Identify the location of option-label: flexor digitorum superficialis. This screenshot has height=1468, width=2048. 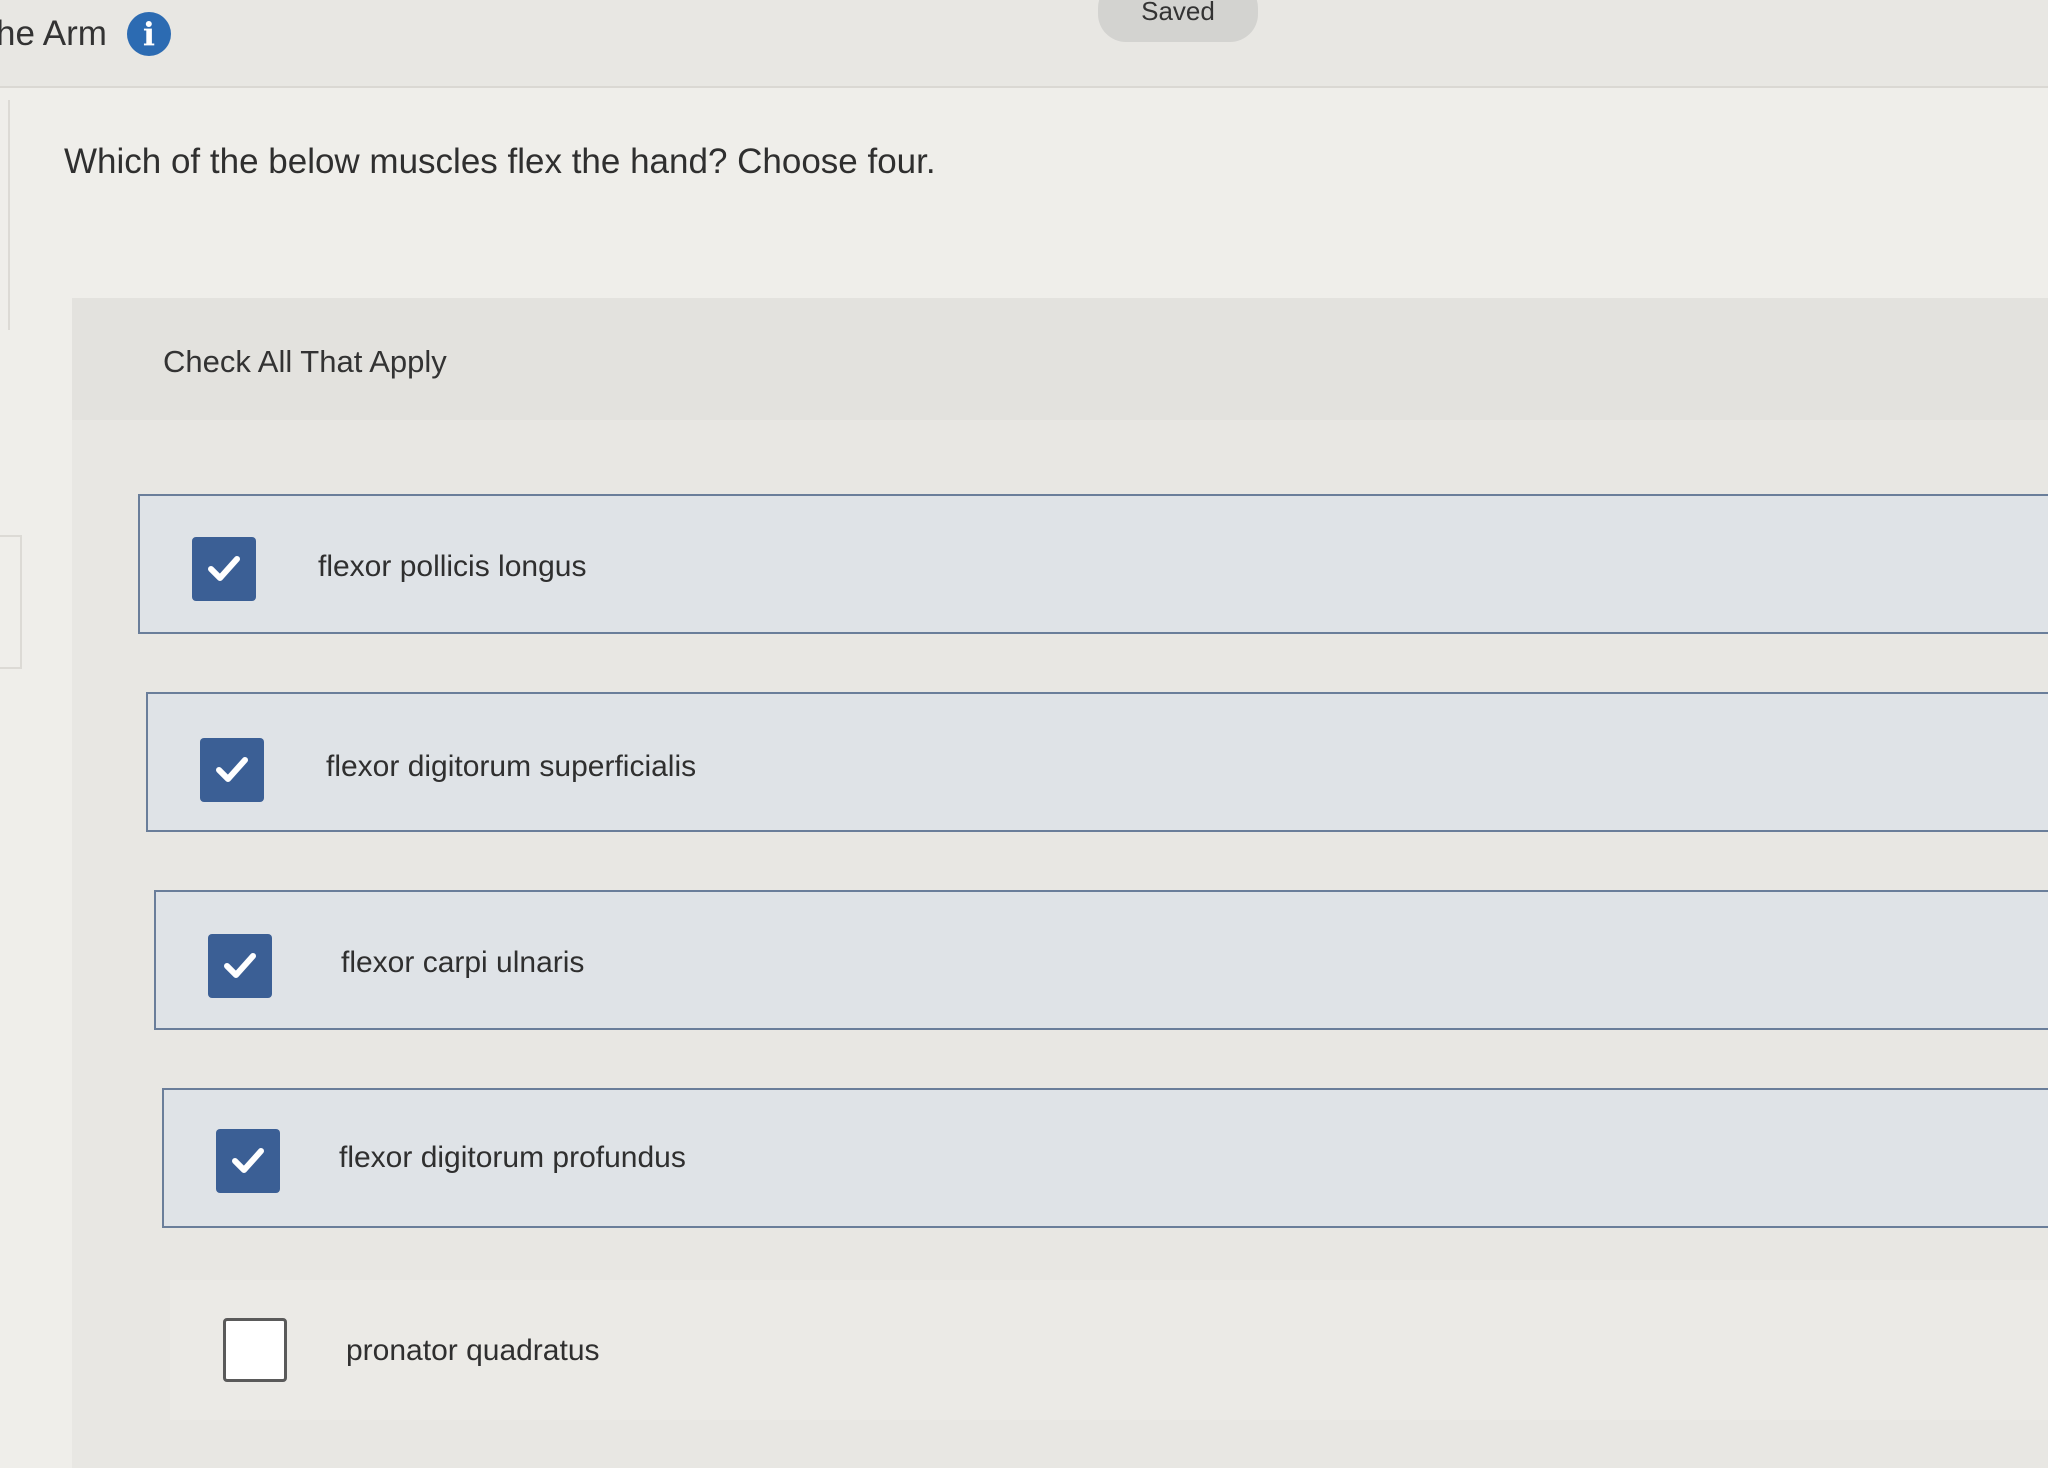
(511, 766).